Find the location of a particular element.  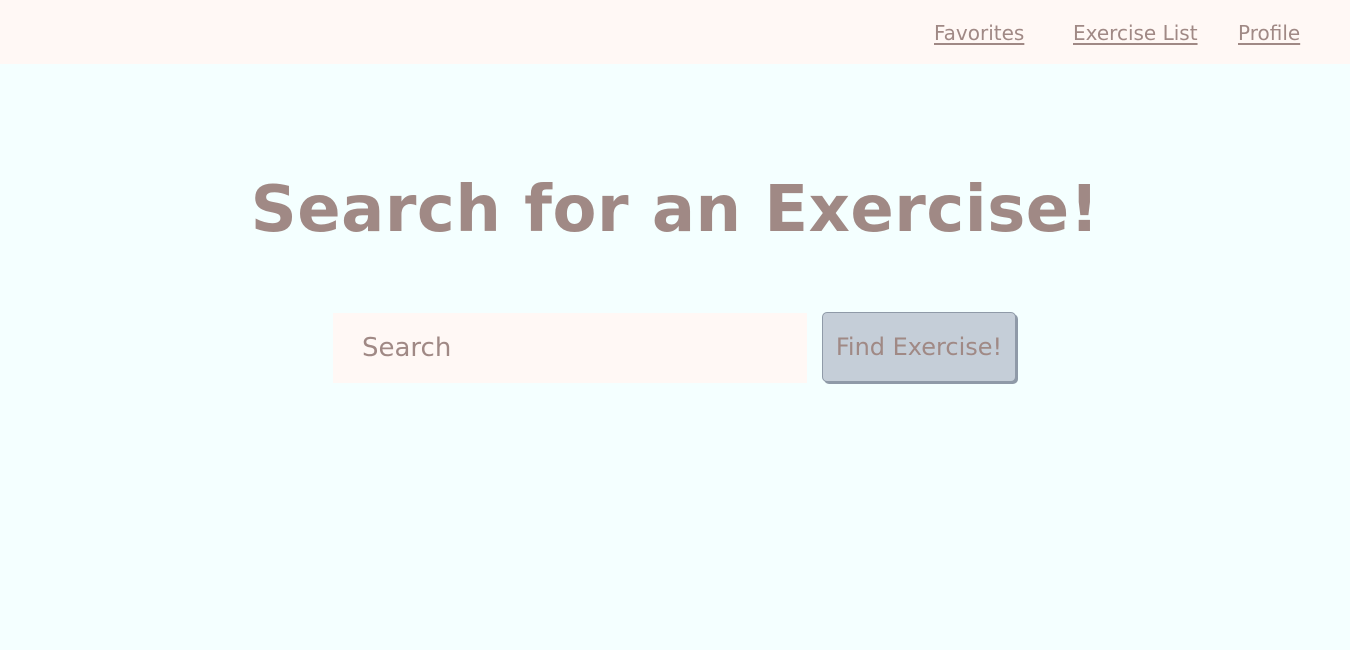

top-navigation-bar: Favorites Exercise List Profile is located at coordinates (675, 32).